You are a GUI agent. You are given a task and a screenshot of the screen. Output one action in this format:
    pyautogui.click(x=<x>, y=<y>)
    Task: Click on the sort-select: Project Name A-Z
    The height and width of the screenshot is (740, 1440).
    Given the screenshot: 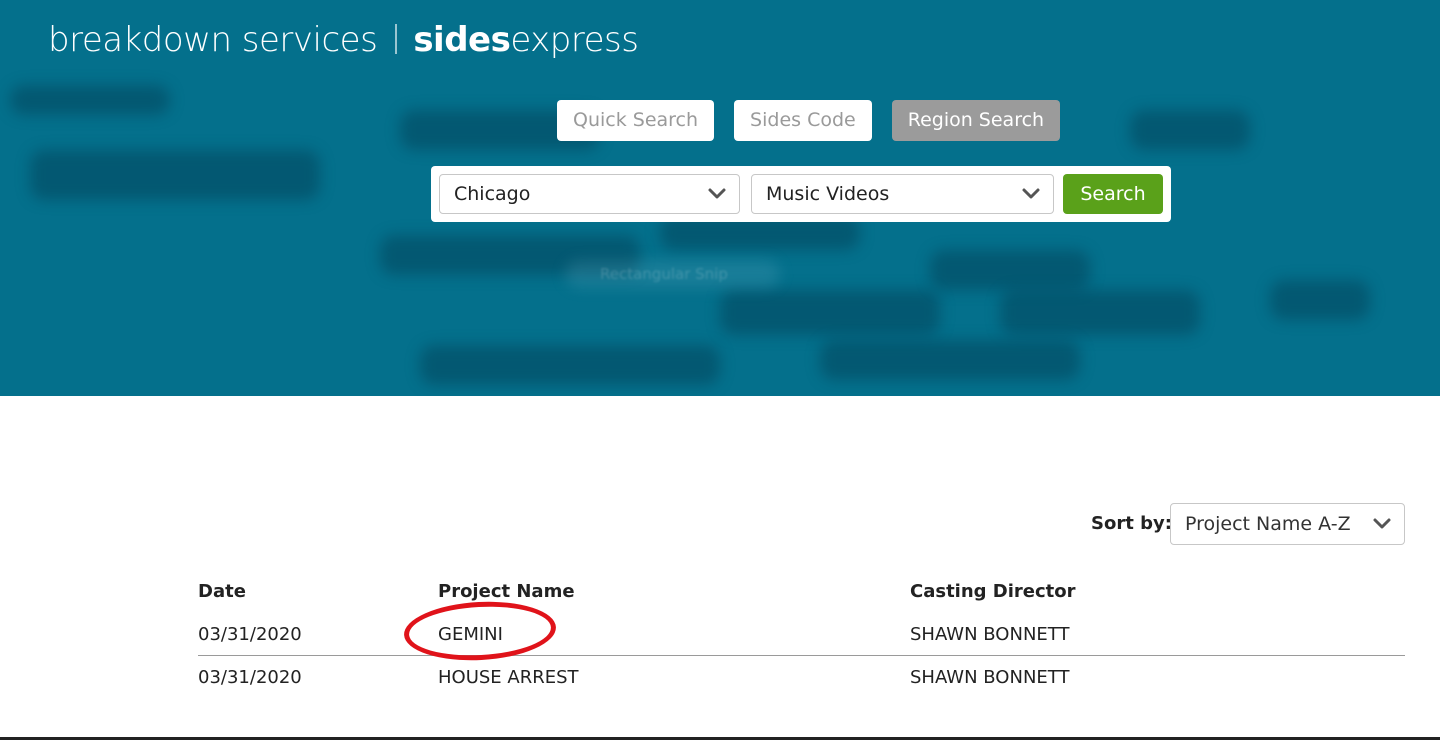 What is the action you would take?
    pyautogui.click(x=1287, y=524)
    